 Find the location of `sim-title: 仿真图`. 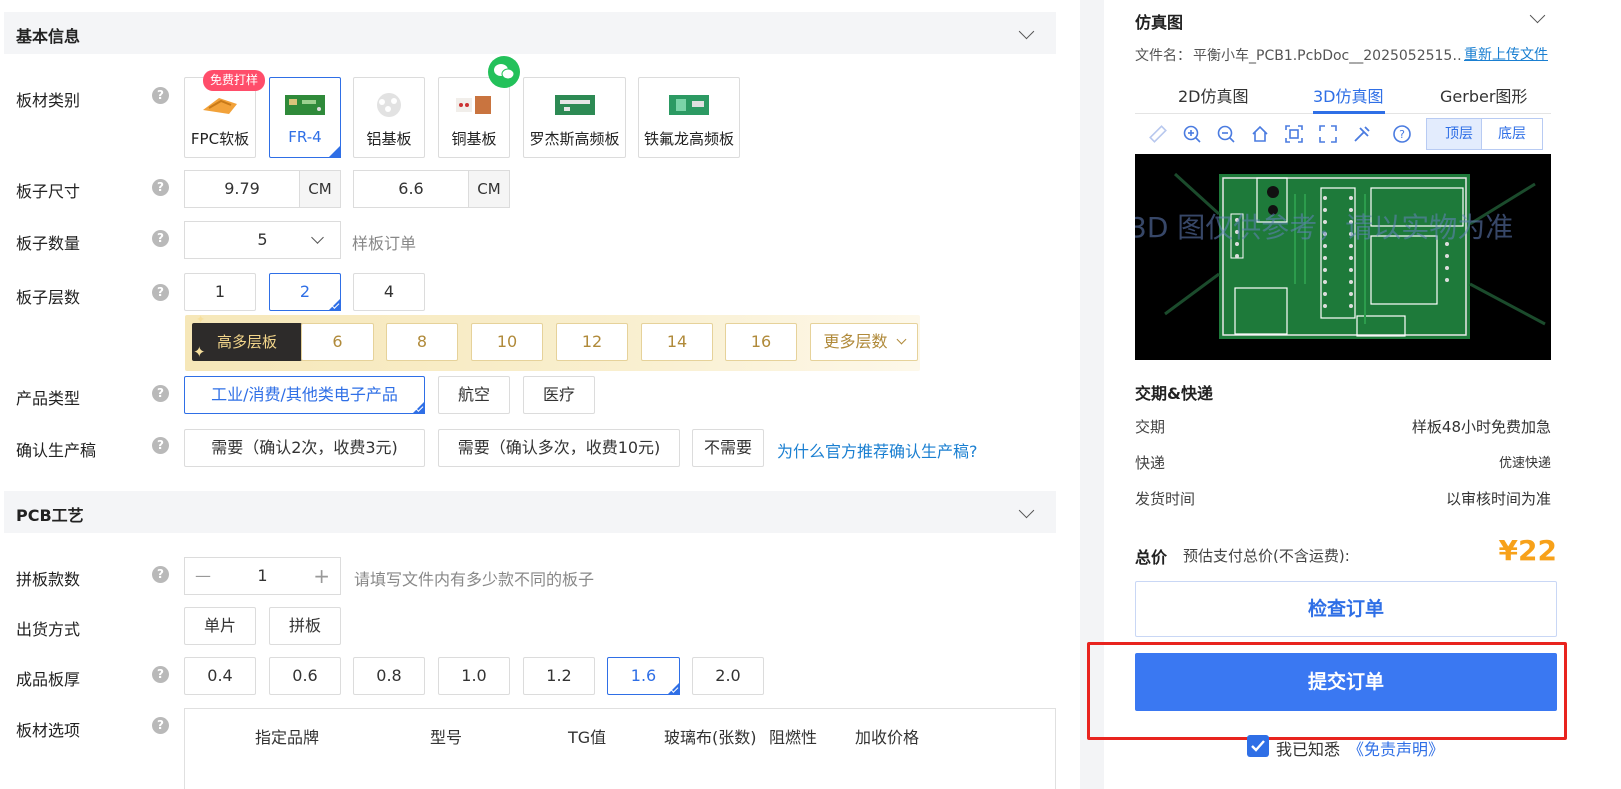

sim-title: 仿真图 is located at coordinates (1159, 22).